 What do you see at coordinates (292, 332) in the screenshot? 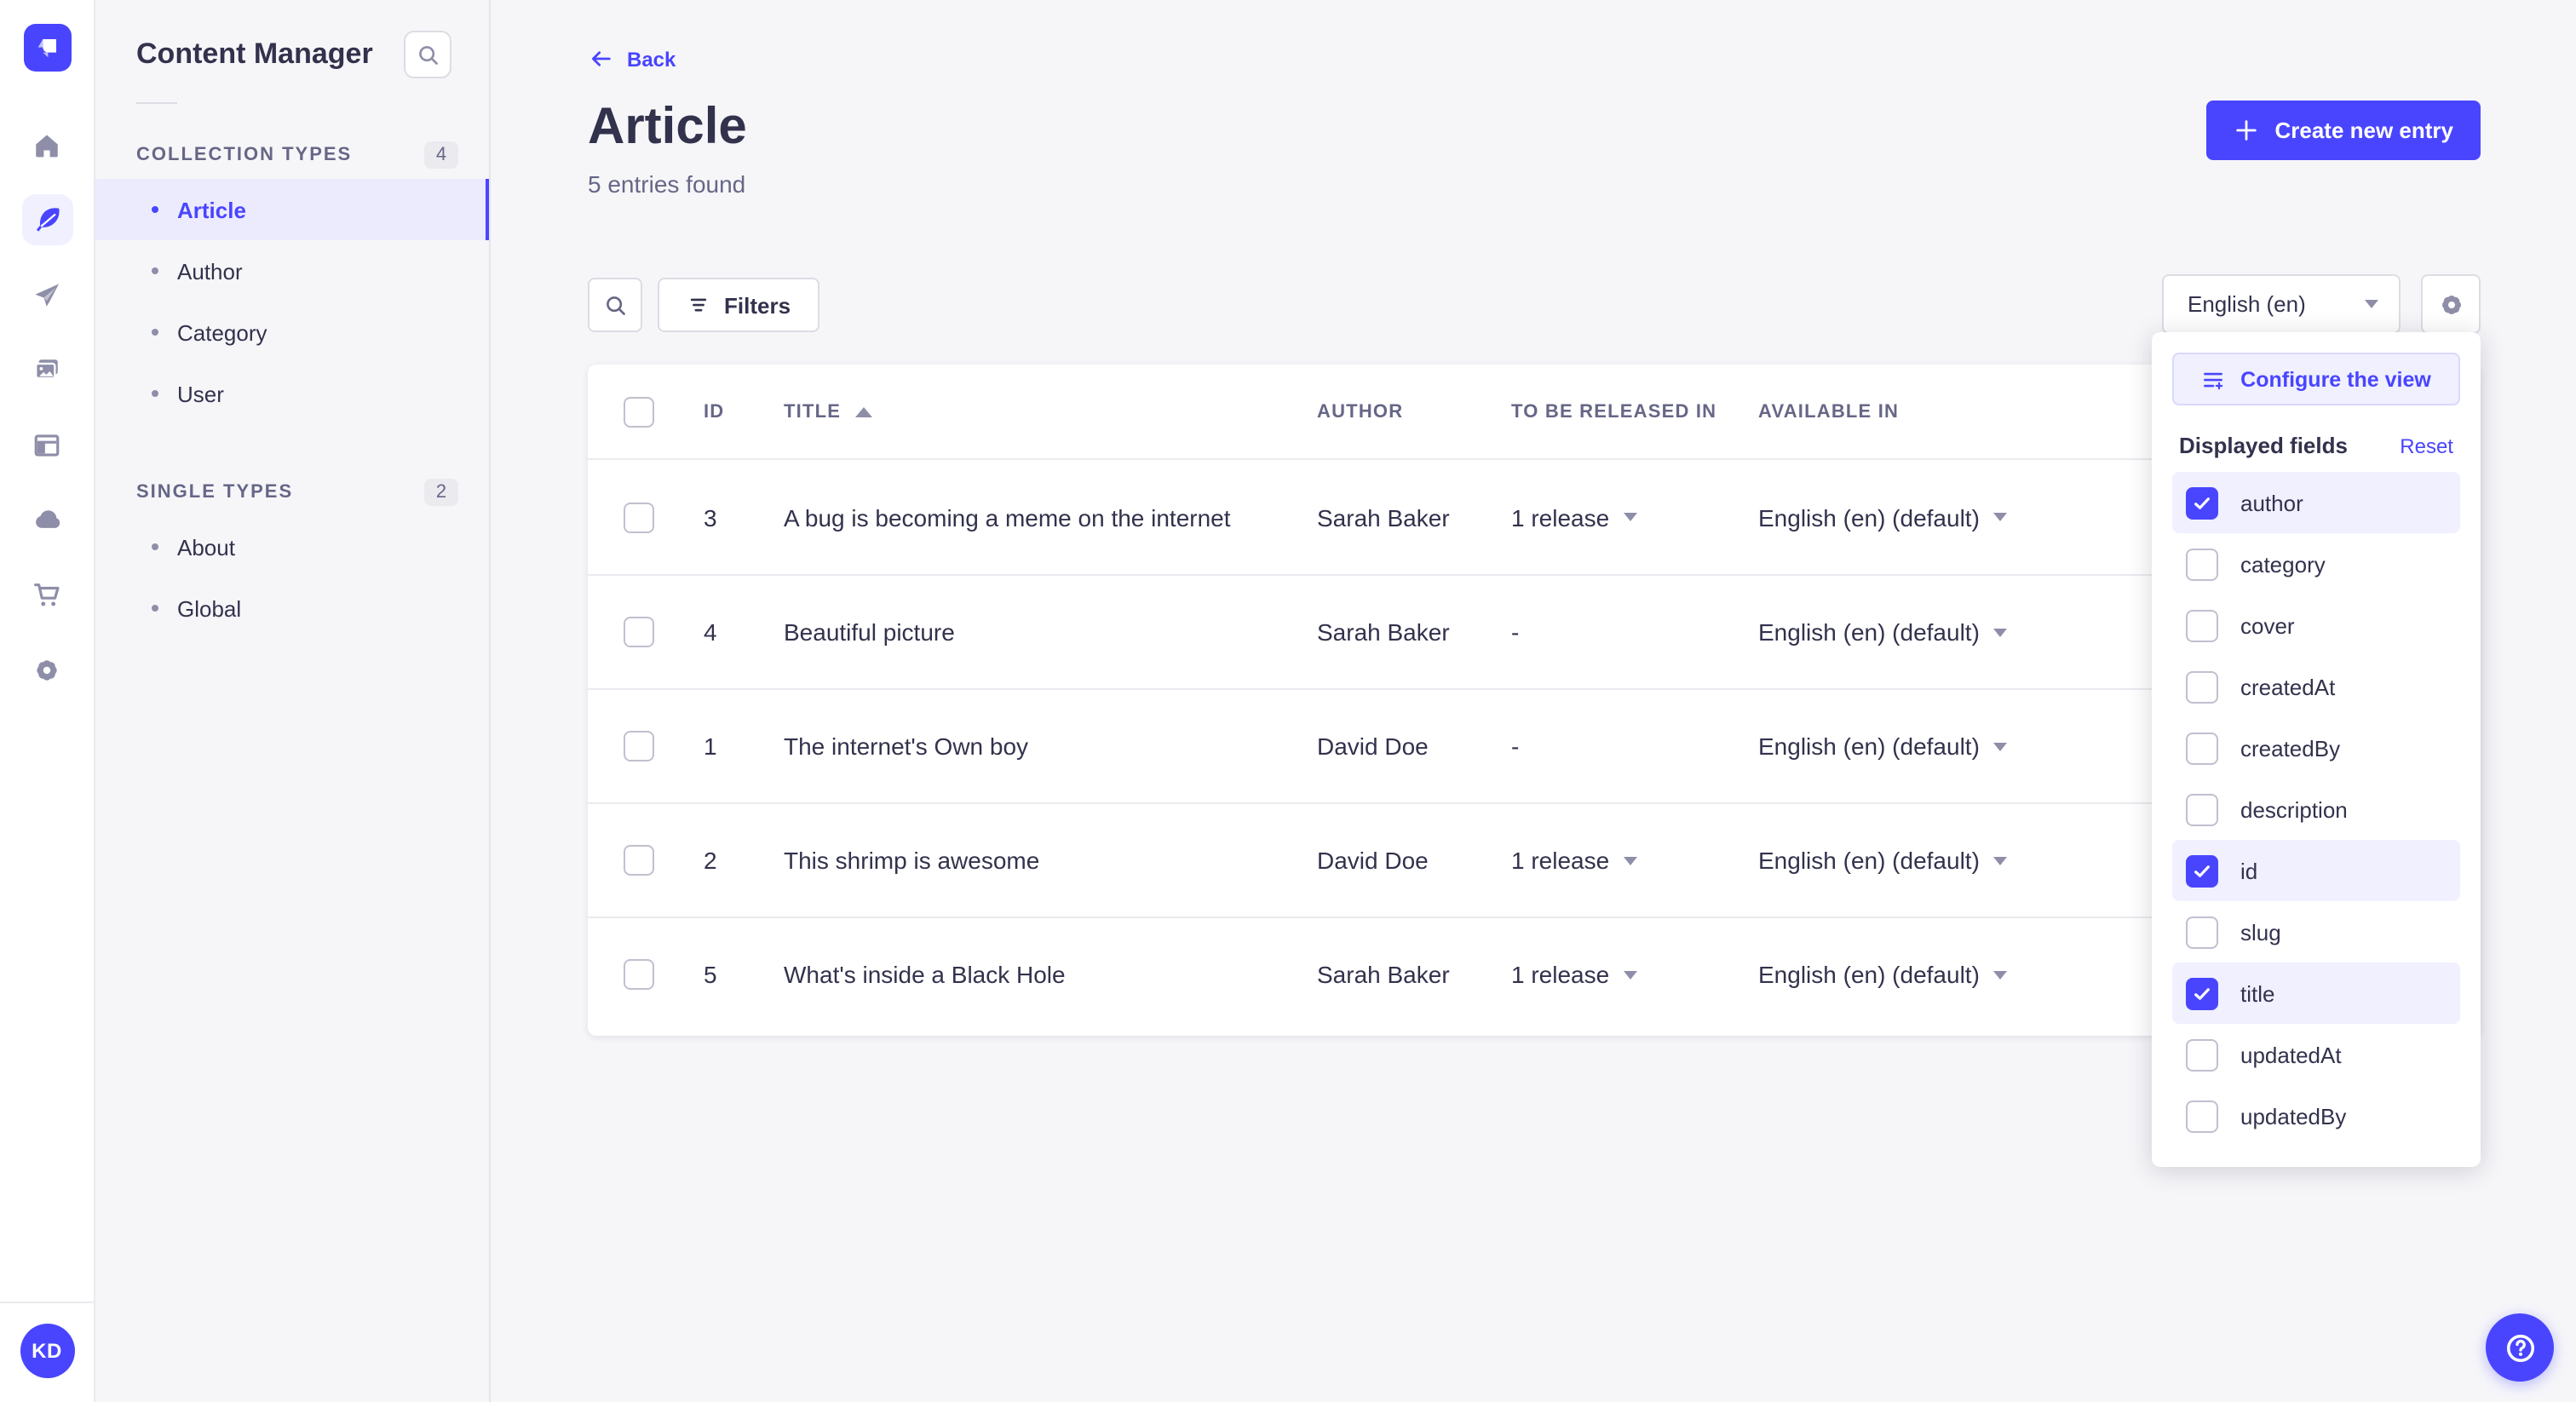
I see `sidebar-item-category: Category` at bounding box center [292, 332].